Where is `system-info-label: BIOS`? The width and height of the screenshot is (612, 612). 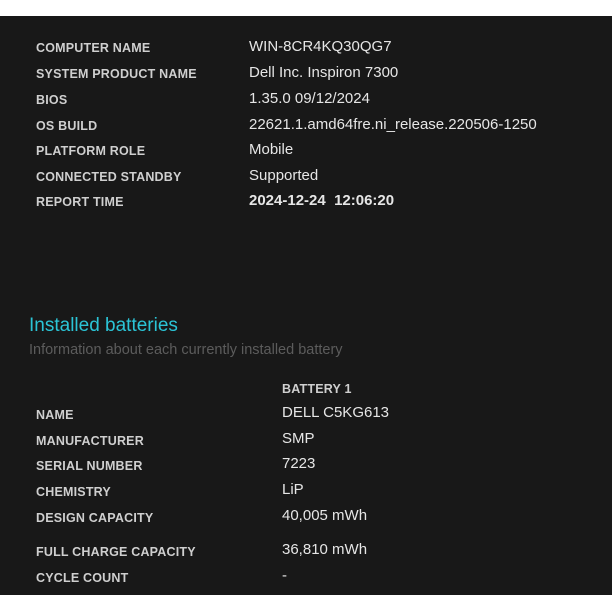 system-info-label: BIOS is located at coordinates (52, 100).